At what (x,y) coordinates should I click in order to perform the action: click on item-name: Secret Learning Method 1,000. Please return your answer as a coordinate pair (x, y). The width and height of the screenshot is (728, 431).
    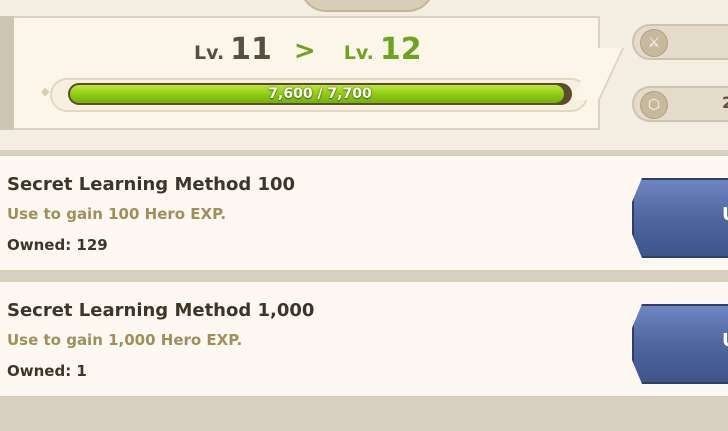
    Looking at the image, I should click on (161, 310).